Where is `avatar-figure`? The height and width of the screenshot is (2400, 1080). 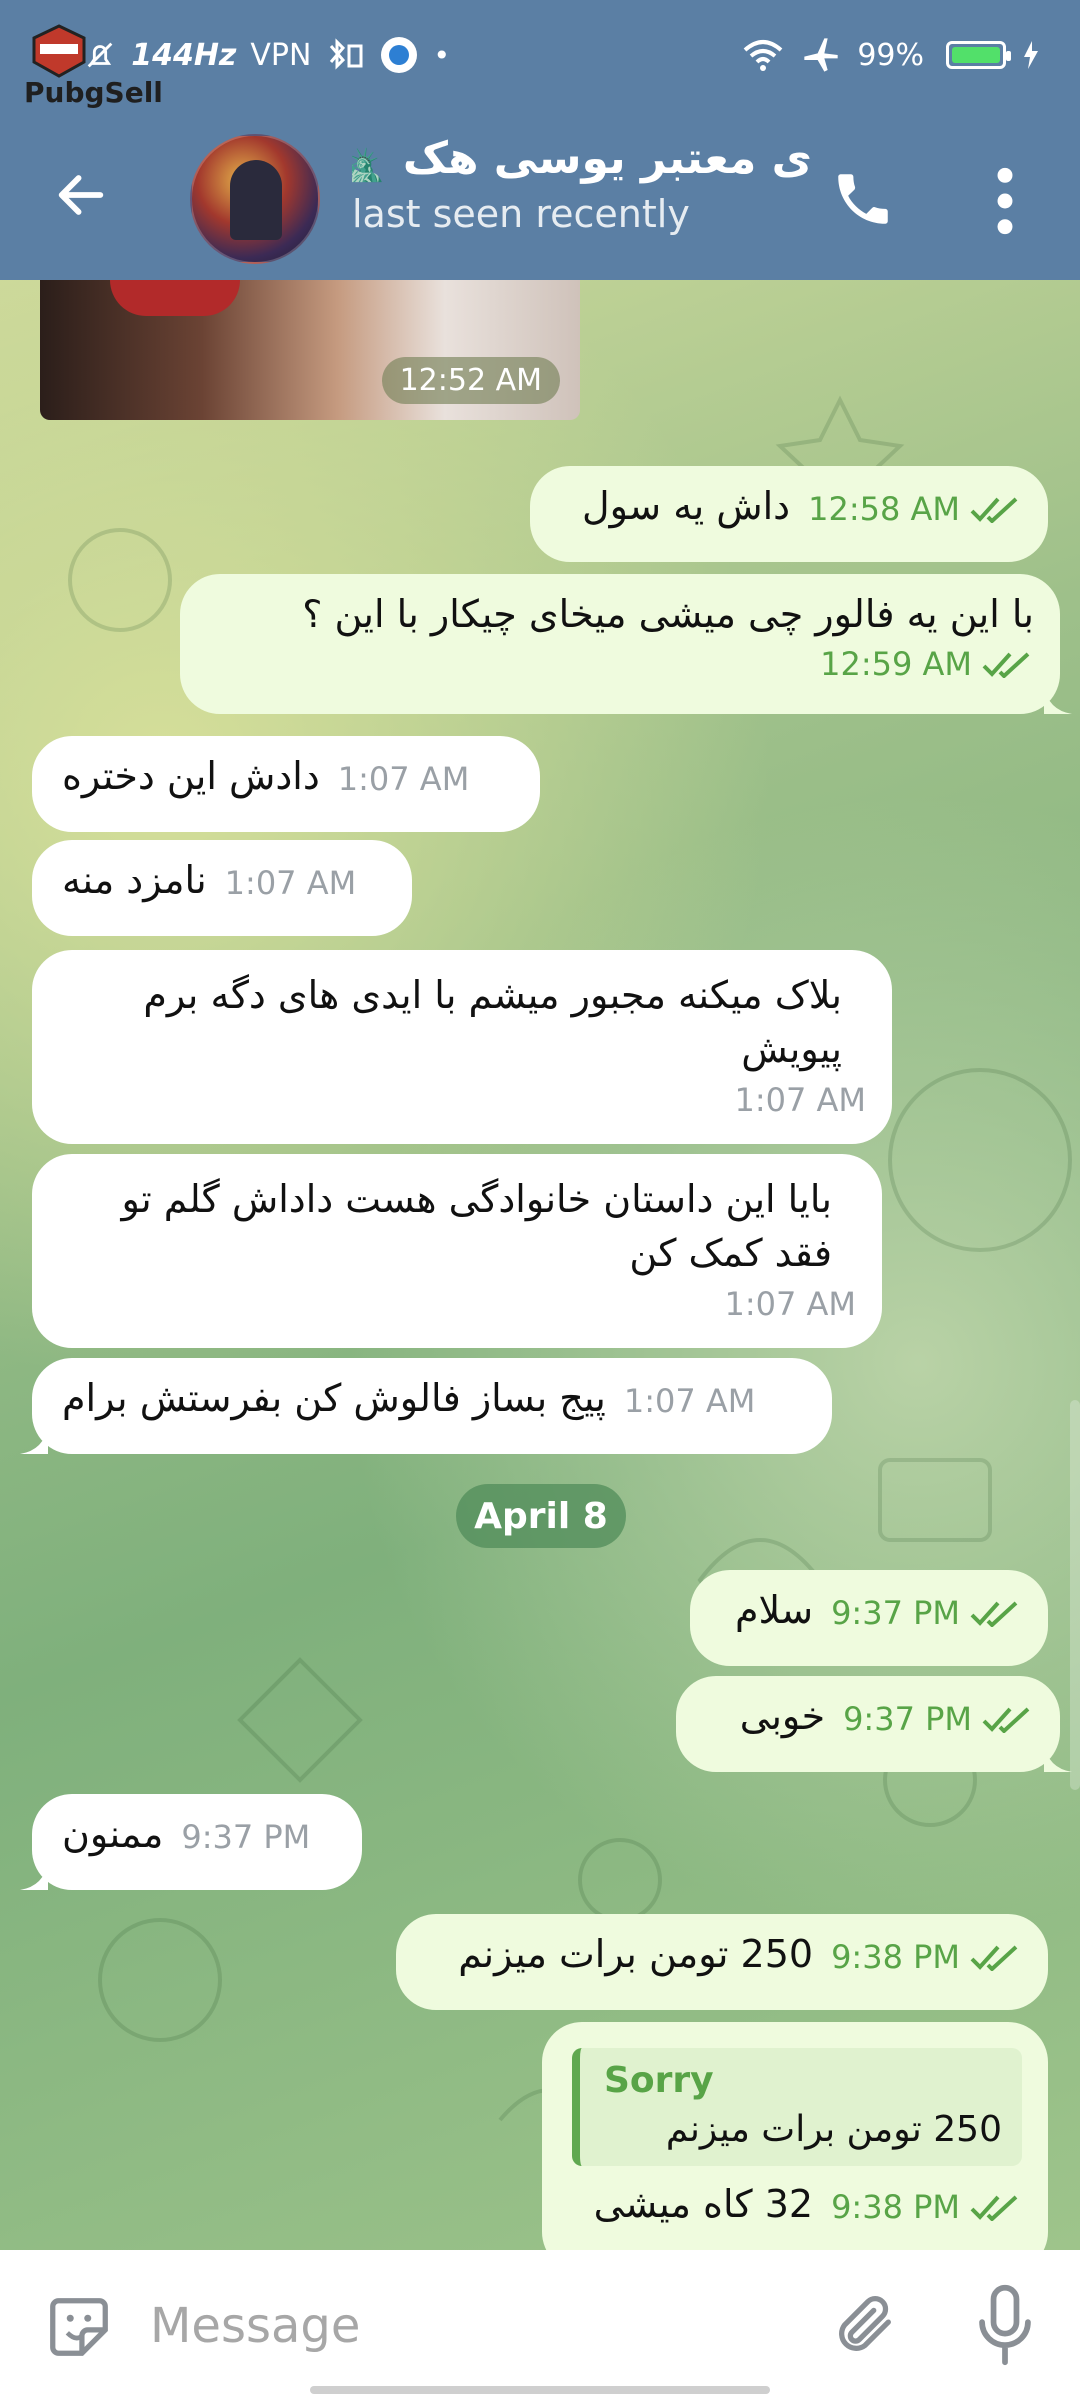 avatar-figure is located at coordinates (256, 200).